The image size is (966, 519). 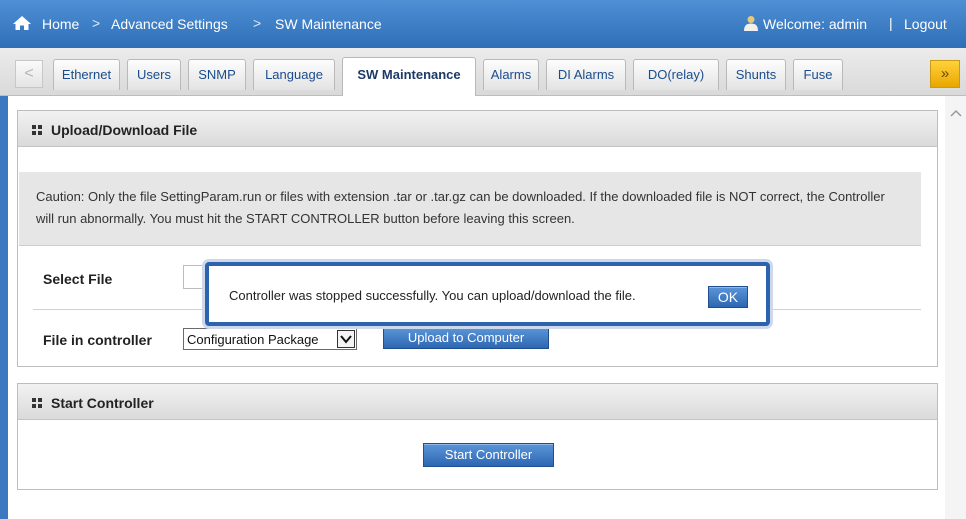 What do you see at coordinates (756, 74) in the screenshot?
I see `tab-shunts: Shunts` at bounding box center [756, 74].